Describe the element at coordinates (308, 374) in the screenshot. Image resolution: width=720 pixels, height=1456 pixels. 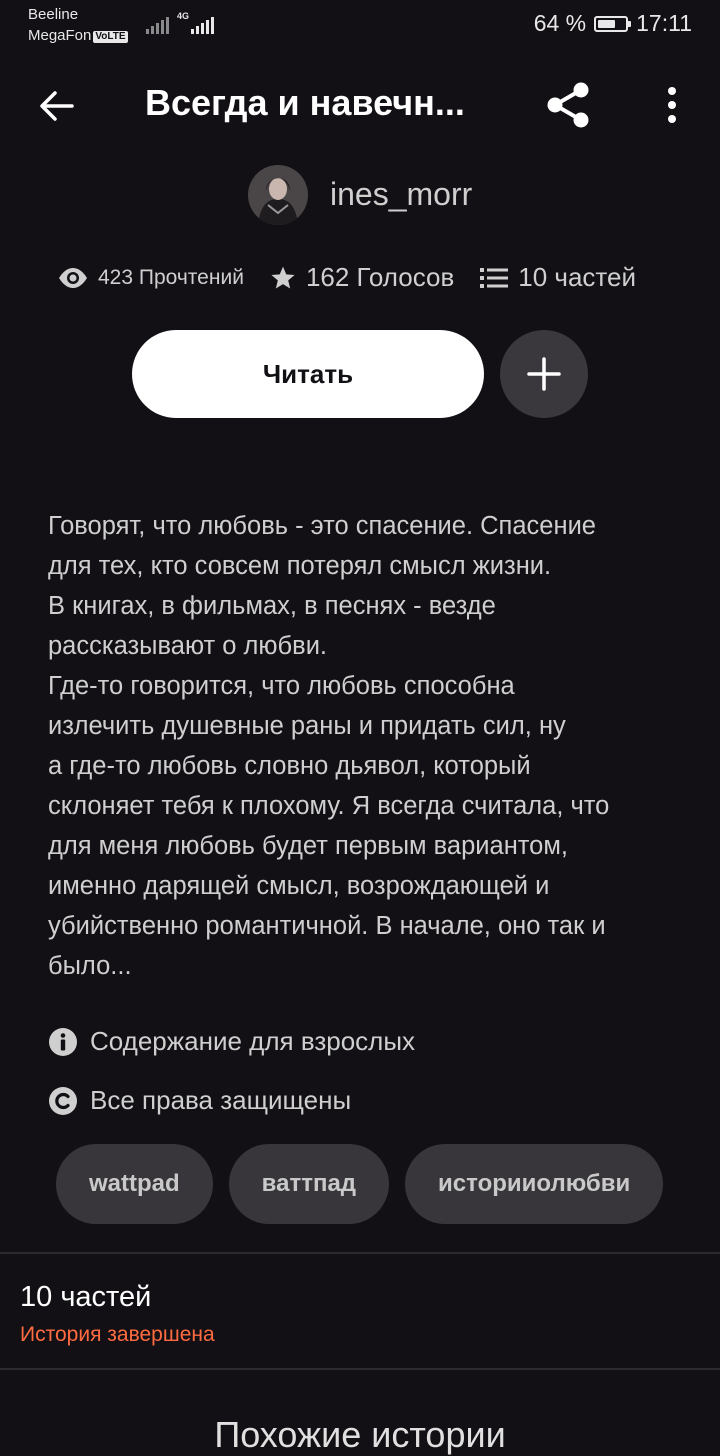
I see `read-button: Читать` at that location.